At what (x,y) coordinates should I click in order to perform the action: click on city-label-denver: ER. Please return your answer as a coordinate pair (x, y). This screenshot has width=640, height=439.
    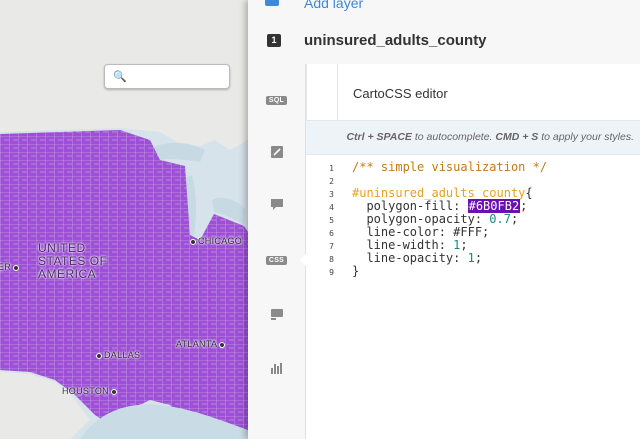
    Looking at the image, I should click on (10, 267).